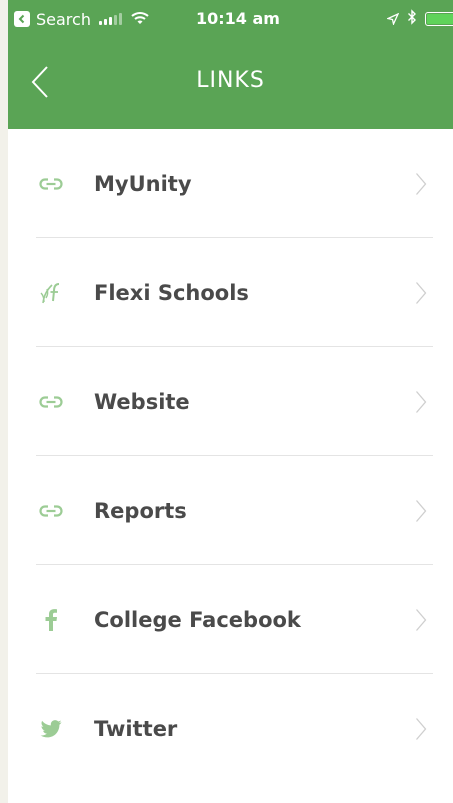 The width and height of the screenshot is (453, 803). I want to click on list-item-college-facebook: College Facebook, so click(230, 619).